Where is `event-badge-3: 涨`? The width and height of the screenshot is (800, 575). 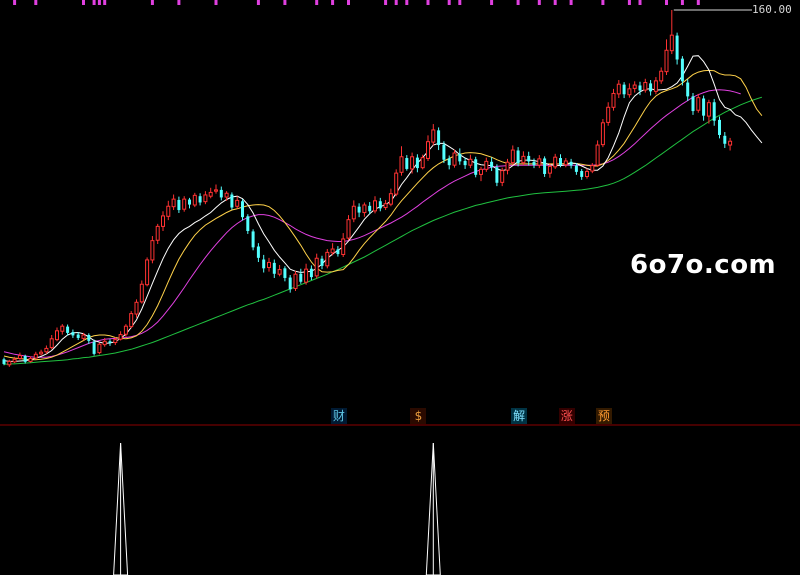 event-badge-3: 涨 is located at coordinates (566, 416).